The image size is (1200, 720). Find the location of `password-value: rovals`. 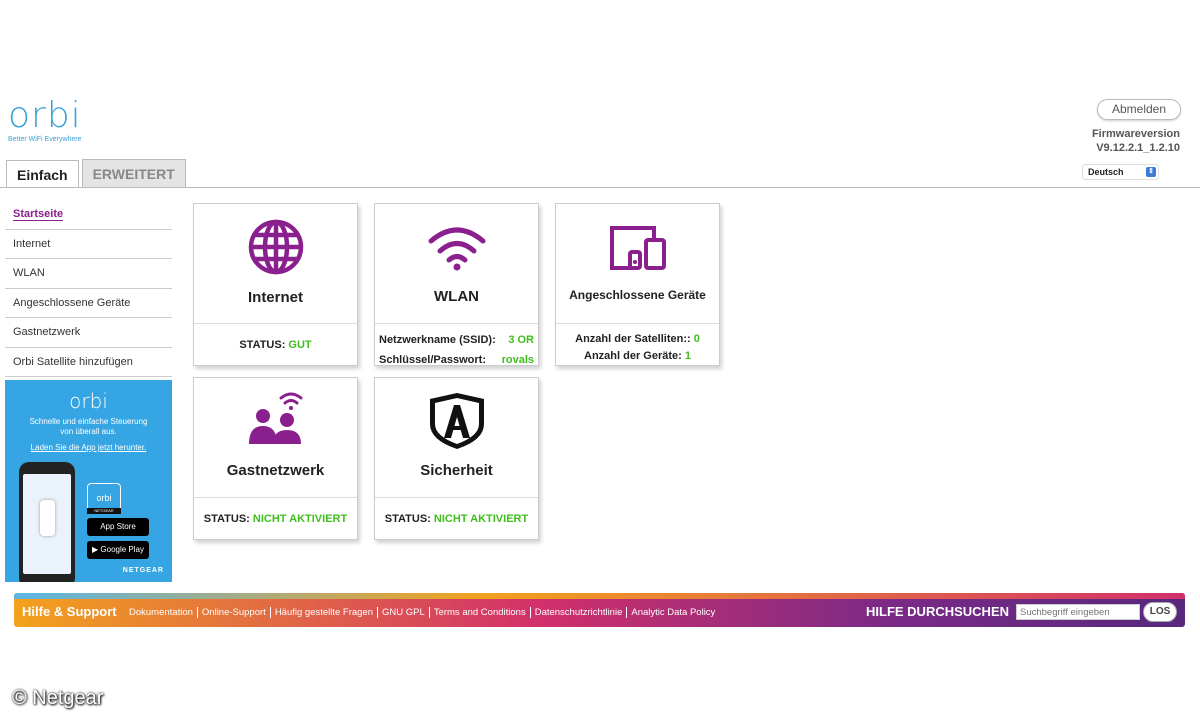

password-value: rovals is located at coordinates (517, 360).